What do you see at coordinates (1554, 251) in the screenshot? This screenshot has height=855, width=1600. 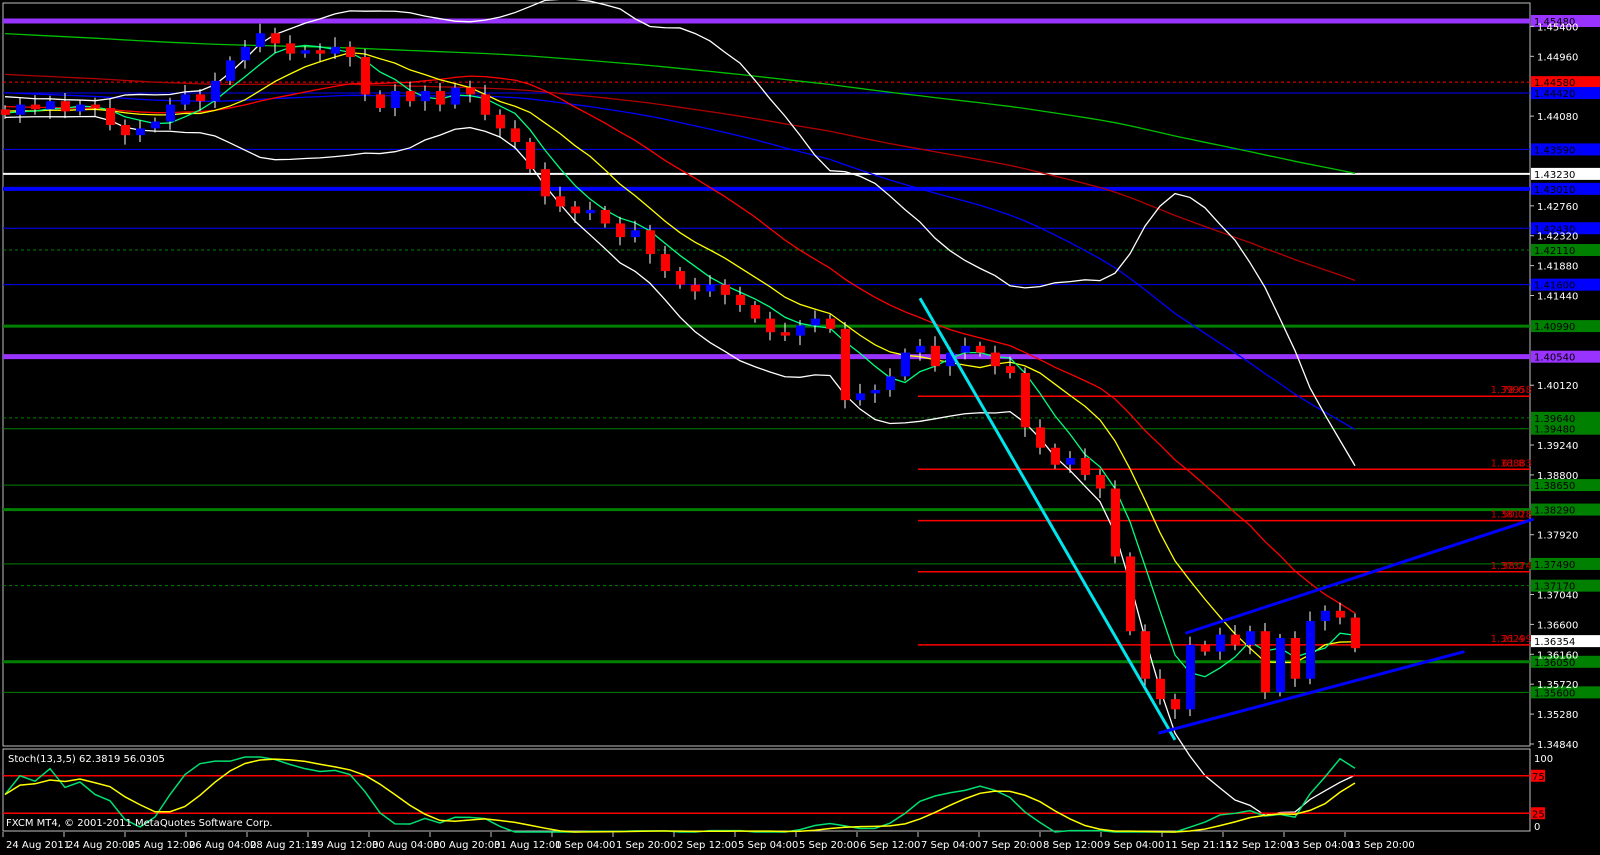 I see `level-price-label: 1.42110` at bounding box center [1554, 251].